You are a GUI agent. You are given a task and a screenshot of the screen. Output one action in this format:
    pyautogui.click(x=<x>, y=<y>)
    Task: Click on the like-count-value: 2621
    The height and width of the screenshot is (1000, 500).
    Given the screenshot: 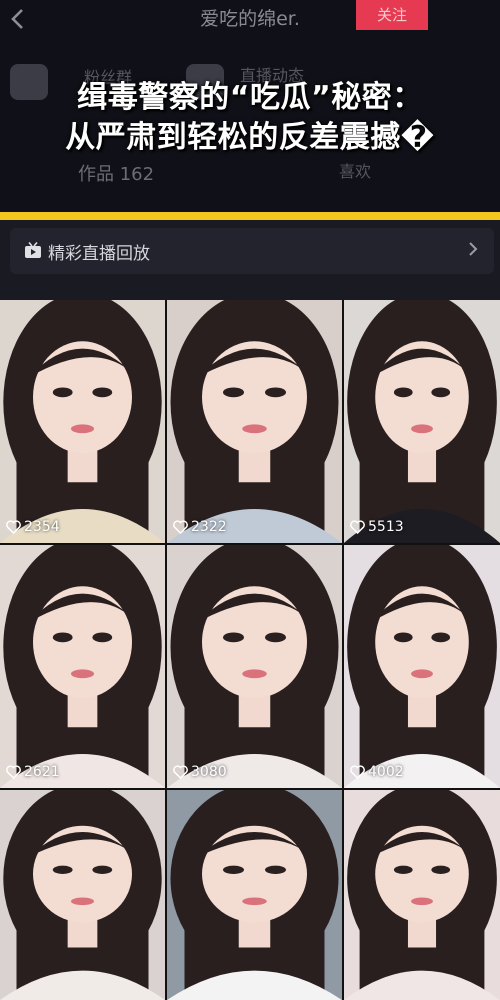 What is the action you would take?
    pyautogui.click(x=42, y=772)
    